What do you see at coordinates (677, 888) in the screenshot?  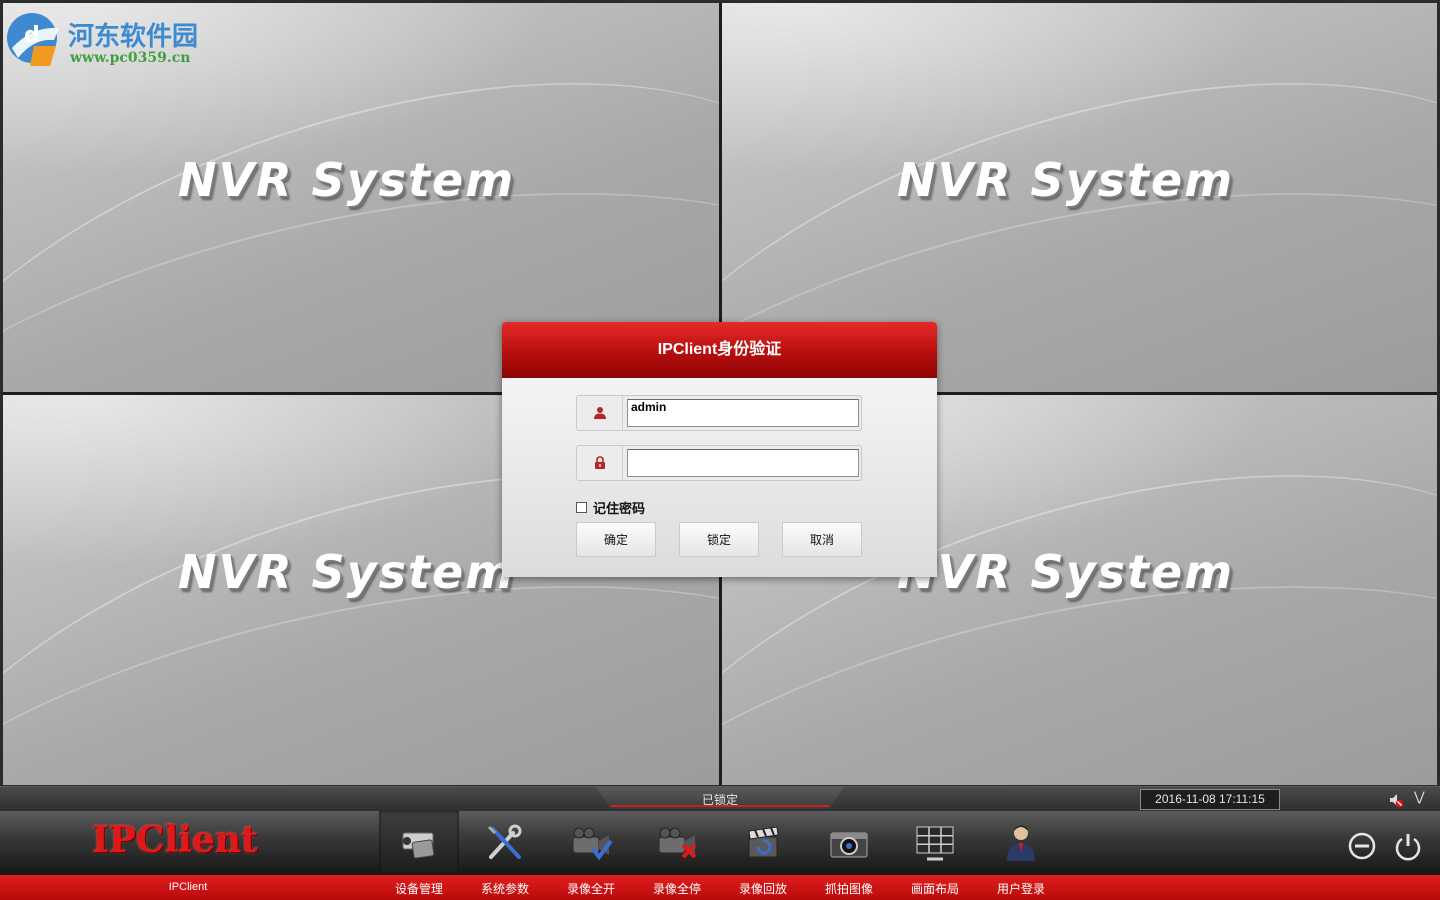 I see `tool-label: 录像全停` at bounding box center [677, 888].